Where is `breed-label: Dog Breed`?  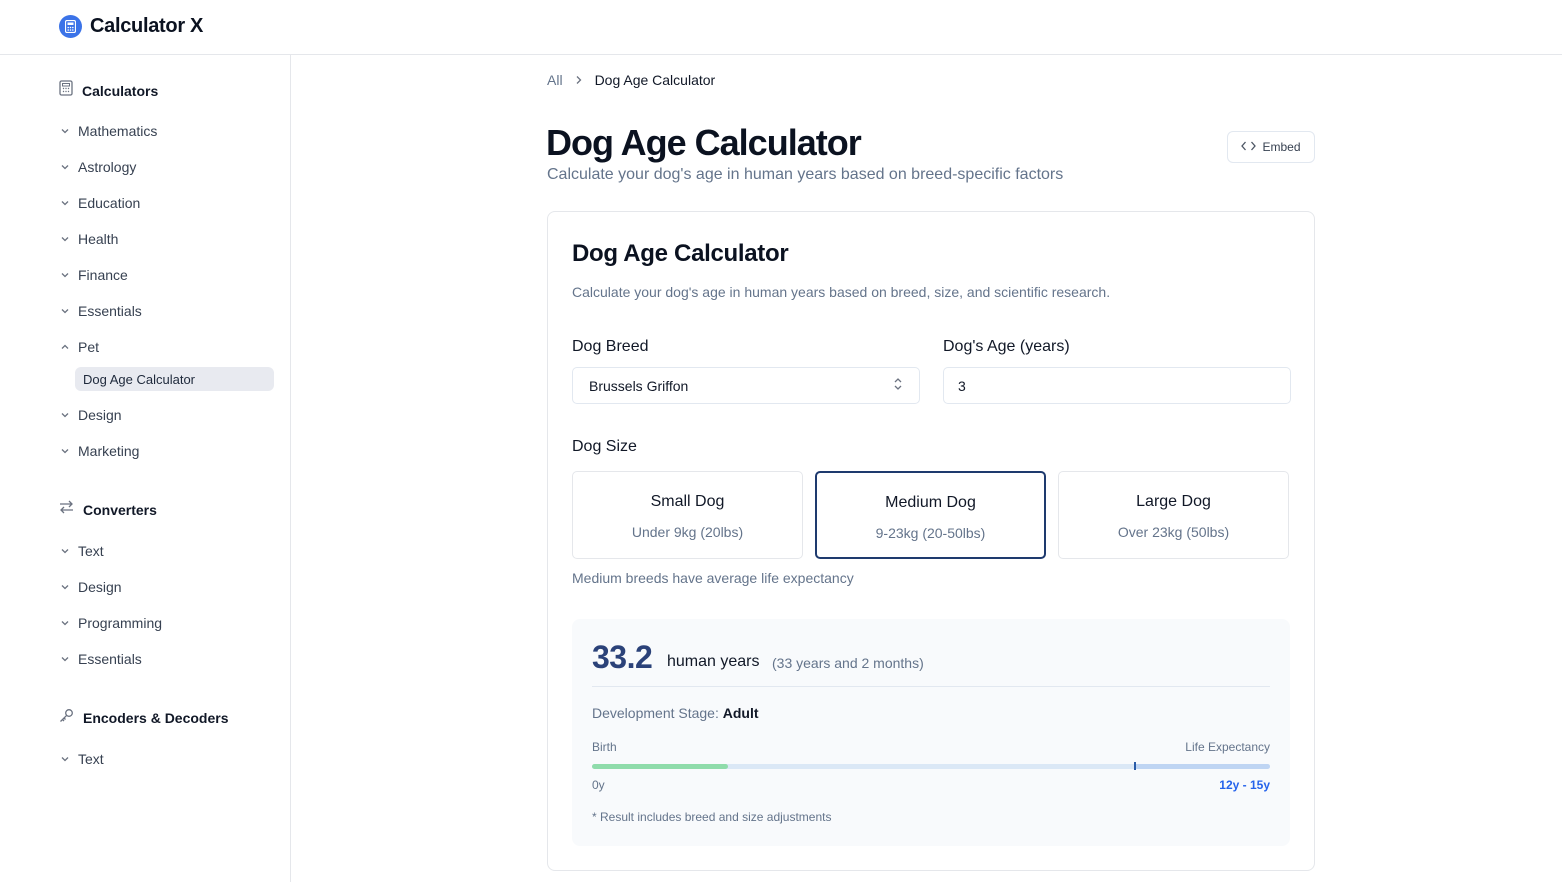
breed-label: Dog Breed is located at coordinates (610, 346).